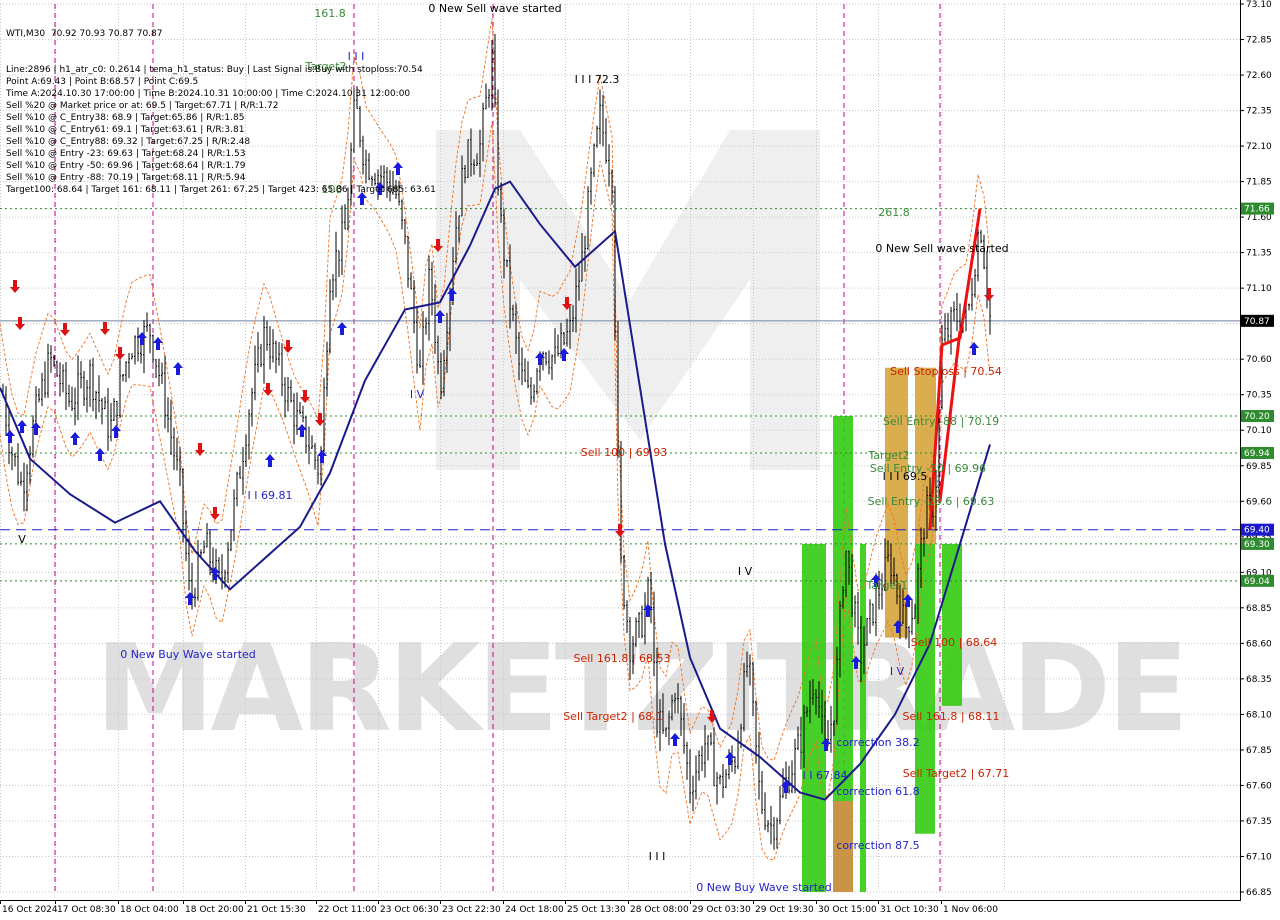 Image resolution: width=1280 pixels, height=920 pixels. Describe the element at coordinates (534, 910) in the screenshot. I see `x-tick-label: 24 Oct 18:00` at that location.